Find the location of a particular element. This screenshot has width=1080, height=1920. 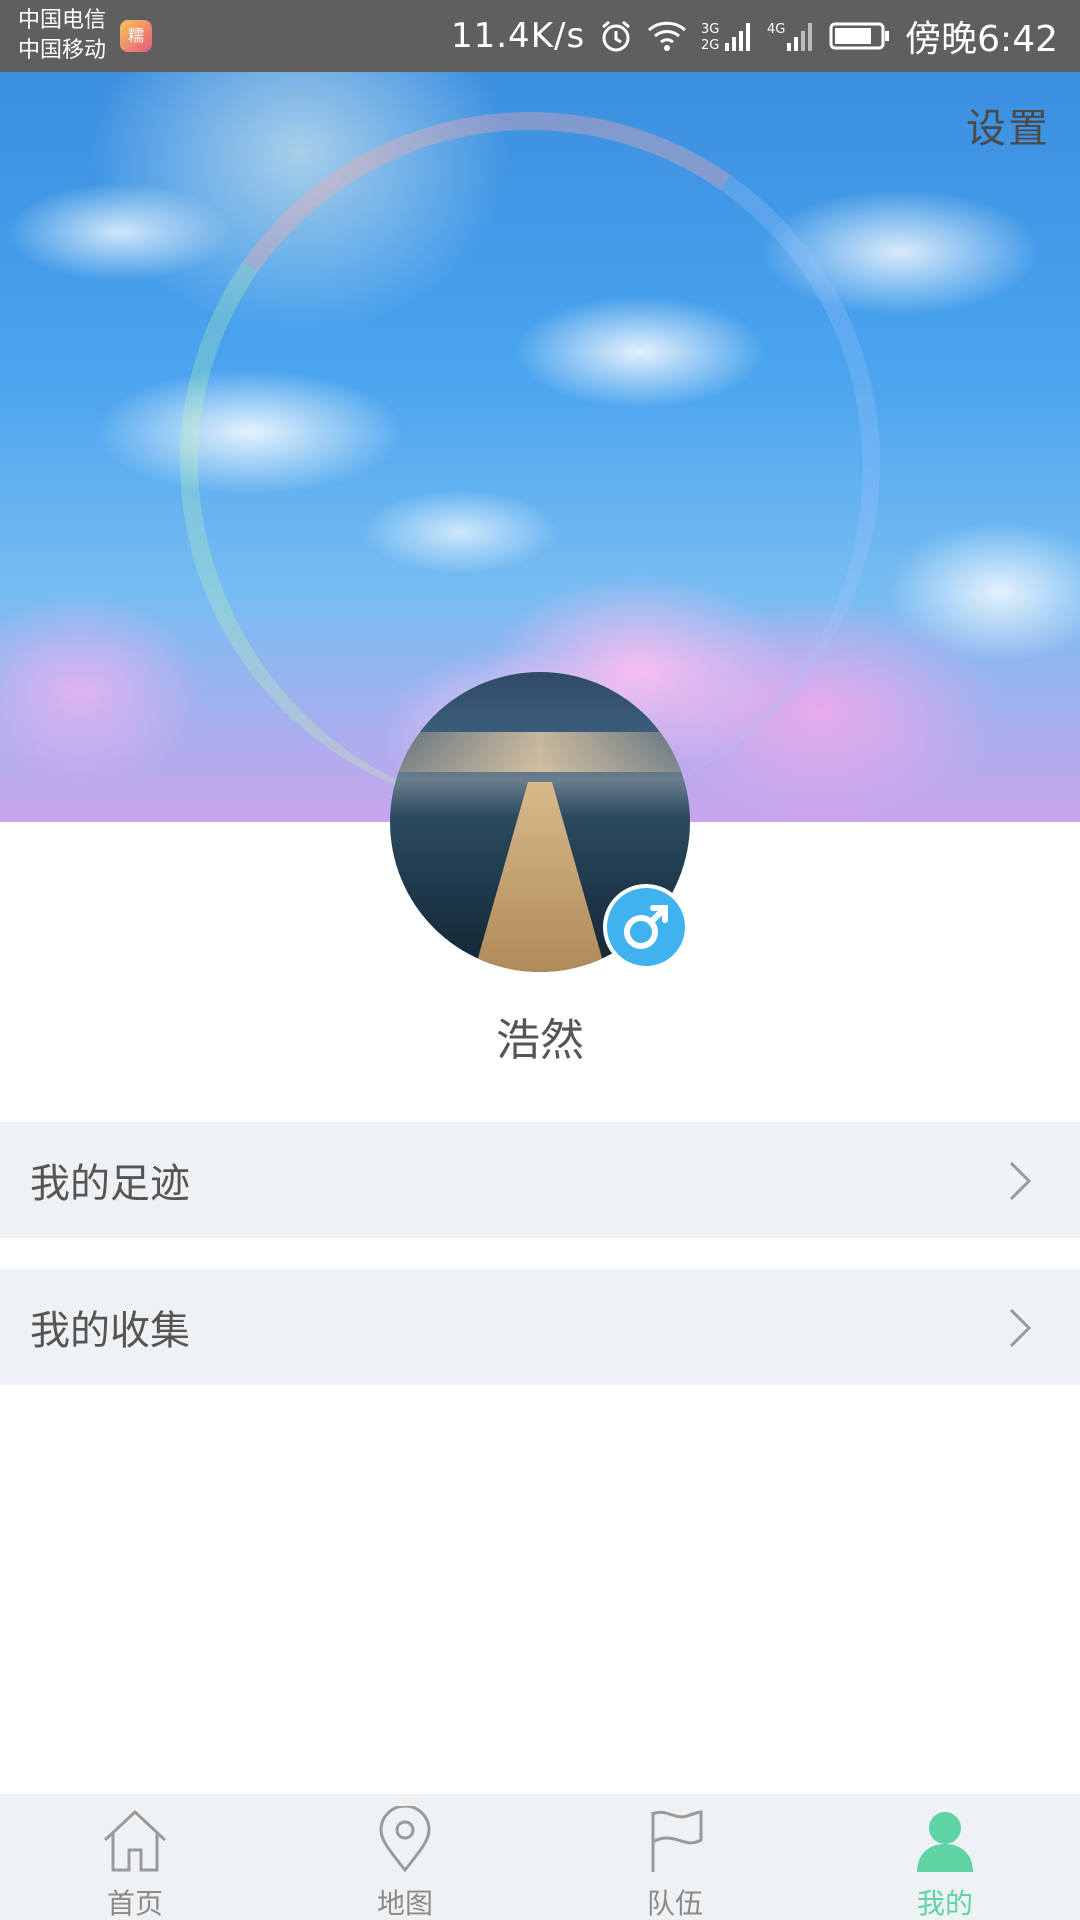

username: 浩然 is located at coordinates (540, 1040).